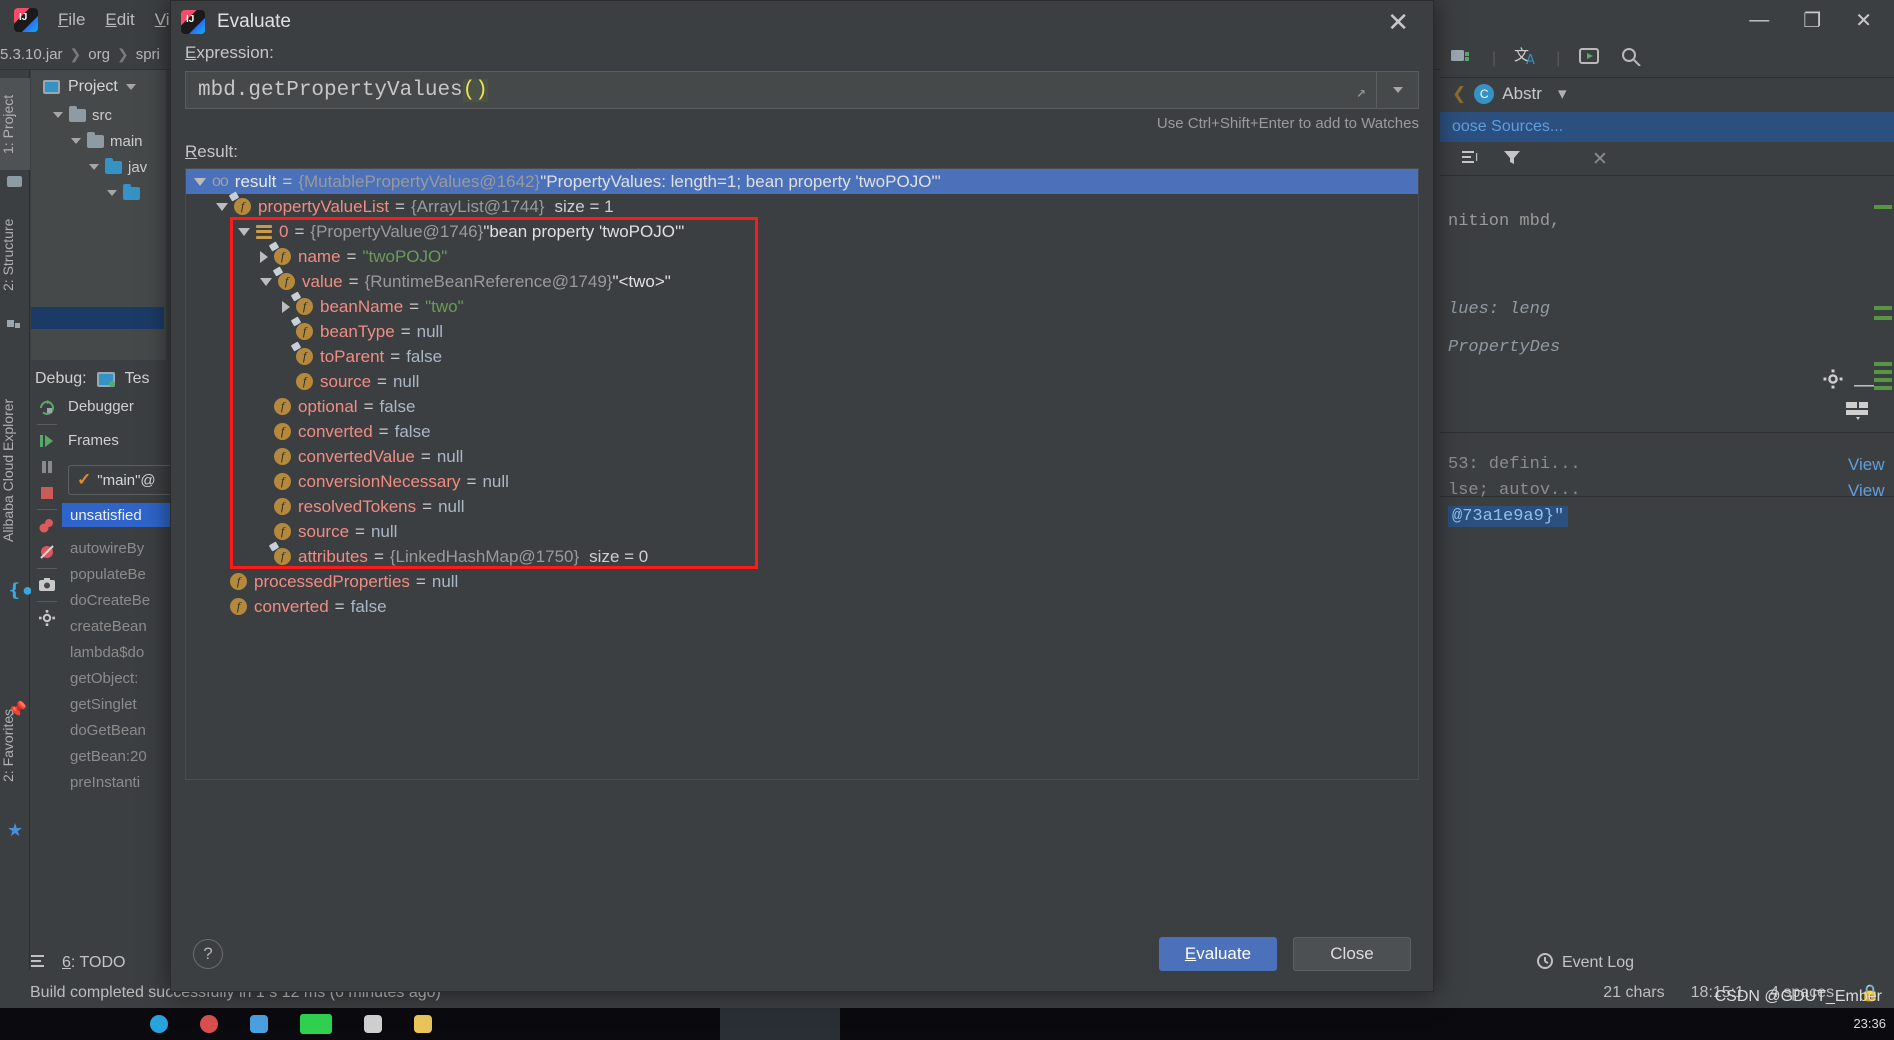  Describe the element at coordinates (208, 954) in the screenshot. I see `help-button: ?` at that location.